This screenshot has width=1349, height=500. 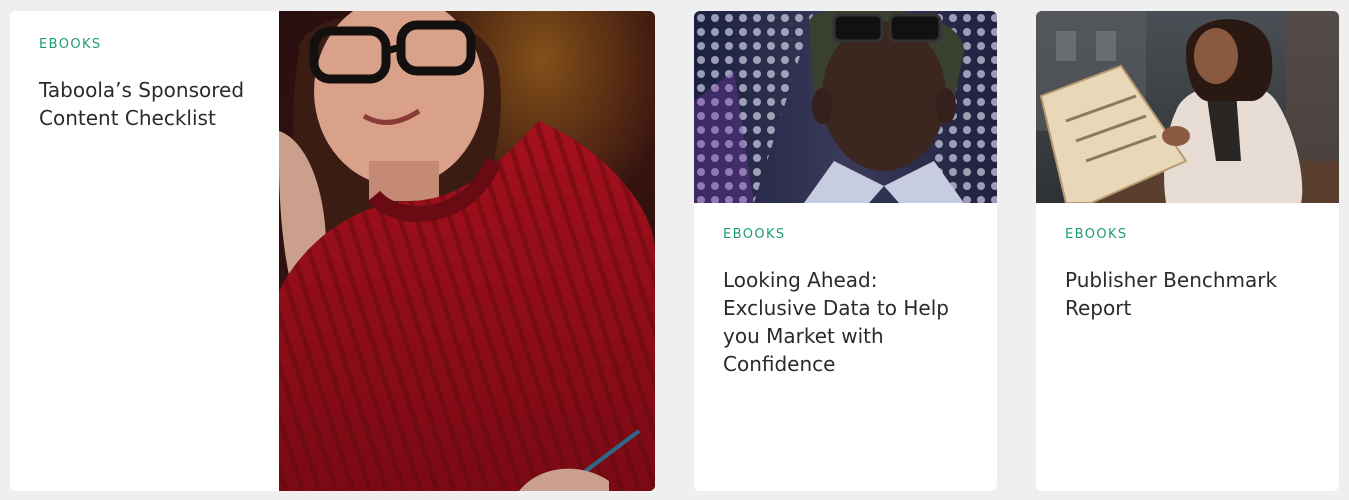 What do you see at coordinates (1192, 294) in the screenshot?
I see `card-title: Publisher Benchmark Report` at bounding box center [1192, 294].